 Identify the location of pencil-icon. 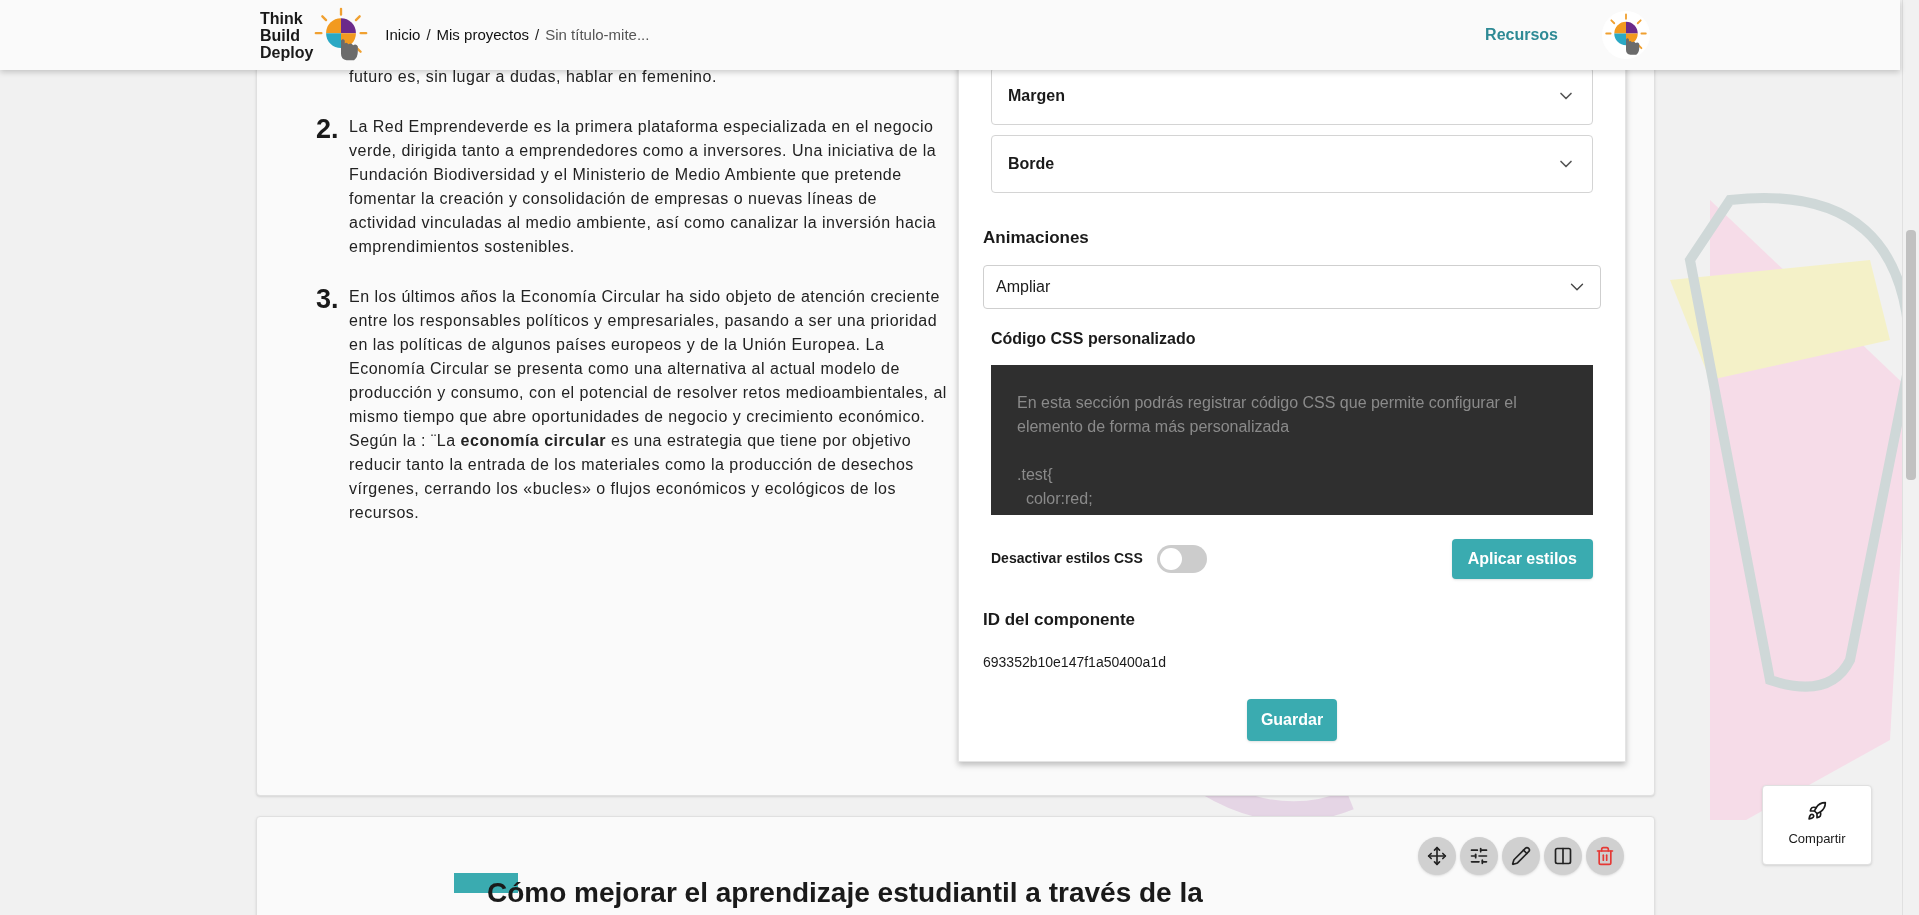
(1521, 856).